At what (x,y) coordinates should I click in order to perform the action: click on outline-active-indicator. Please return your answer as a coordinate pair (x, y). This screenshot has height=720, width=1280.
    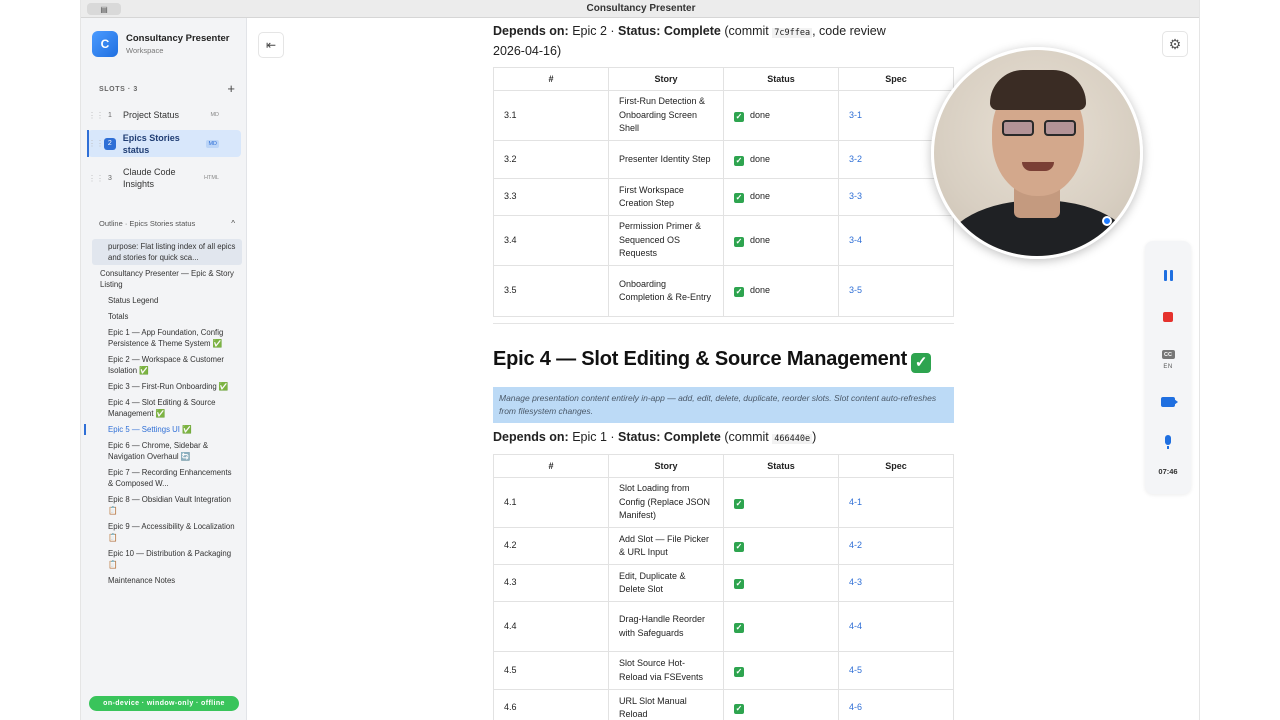
    Looking at the image, I should click on (85, 429).